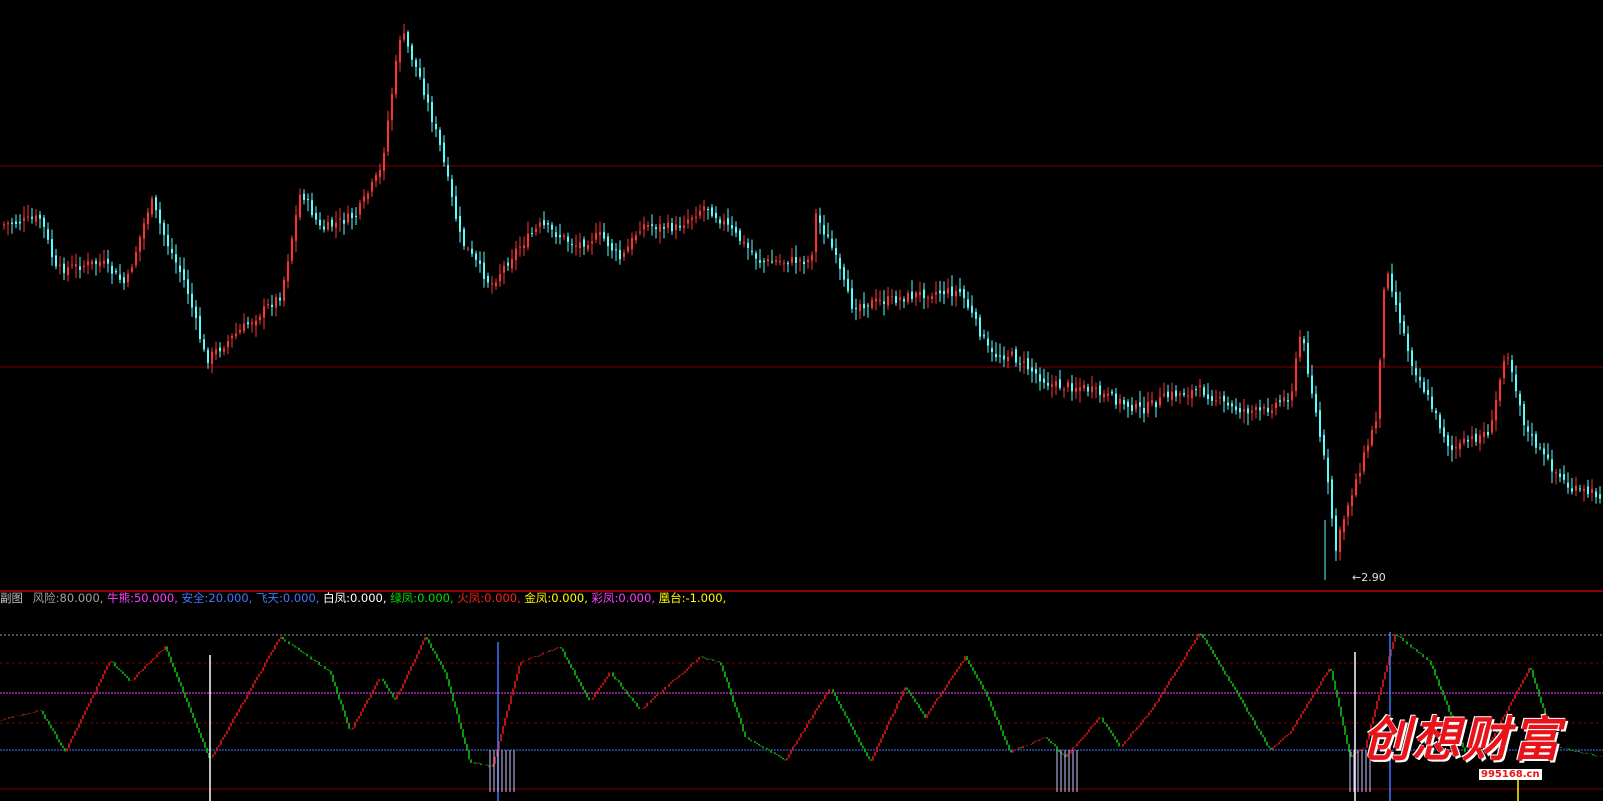  I want to click on watermark-logo: 创想财富 995168.cn, so click(1462, 752).